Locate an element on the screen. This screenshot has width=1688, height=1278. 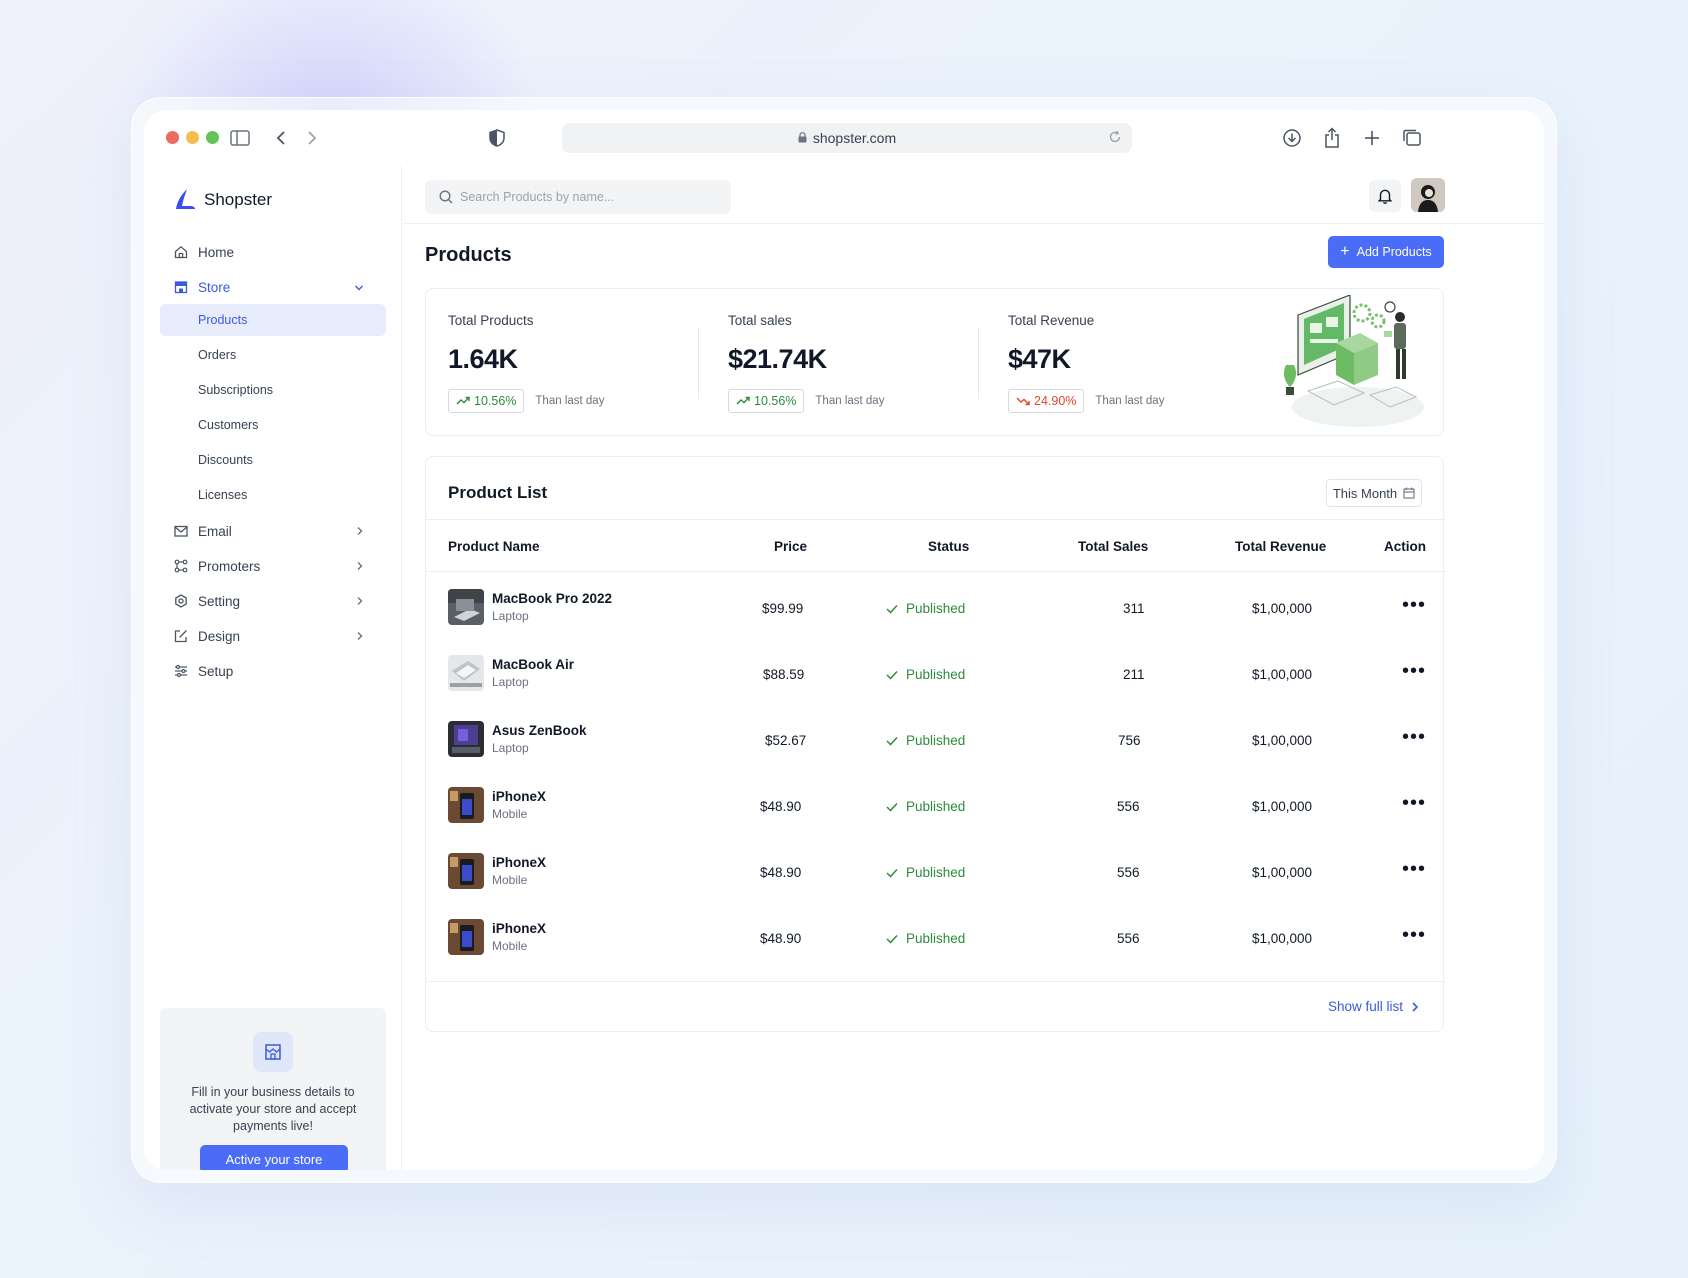
new-tab-icon is located at coordinates (1372, 138).